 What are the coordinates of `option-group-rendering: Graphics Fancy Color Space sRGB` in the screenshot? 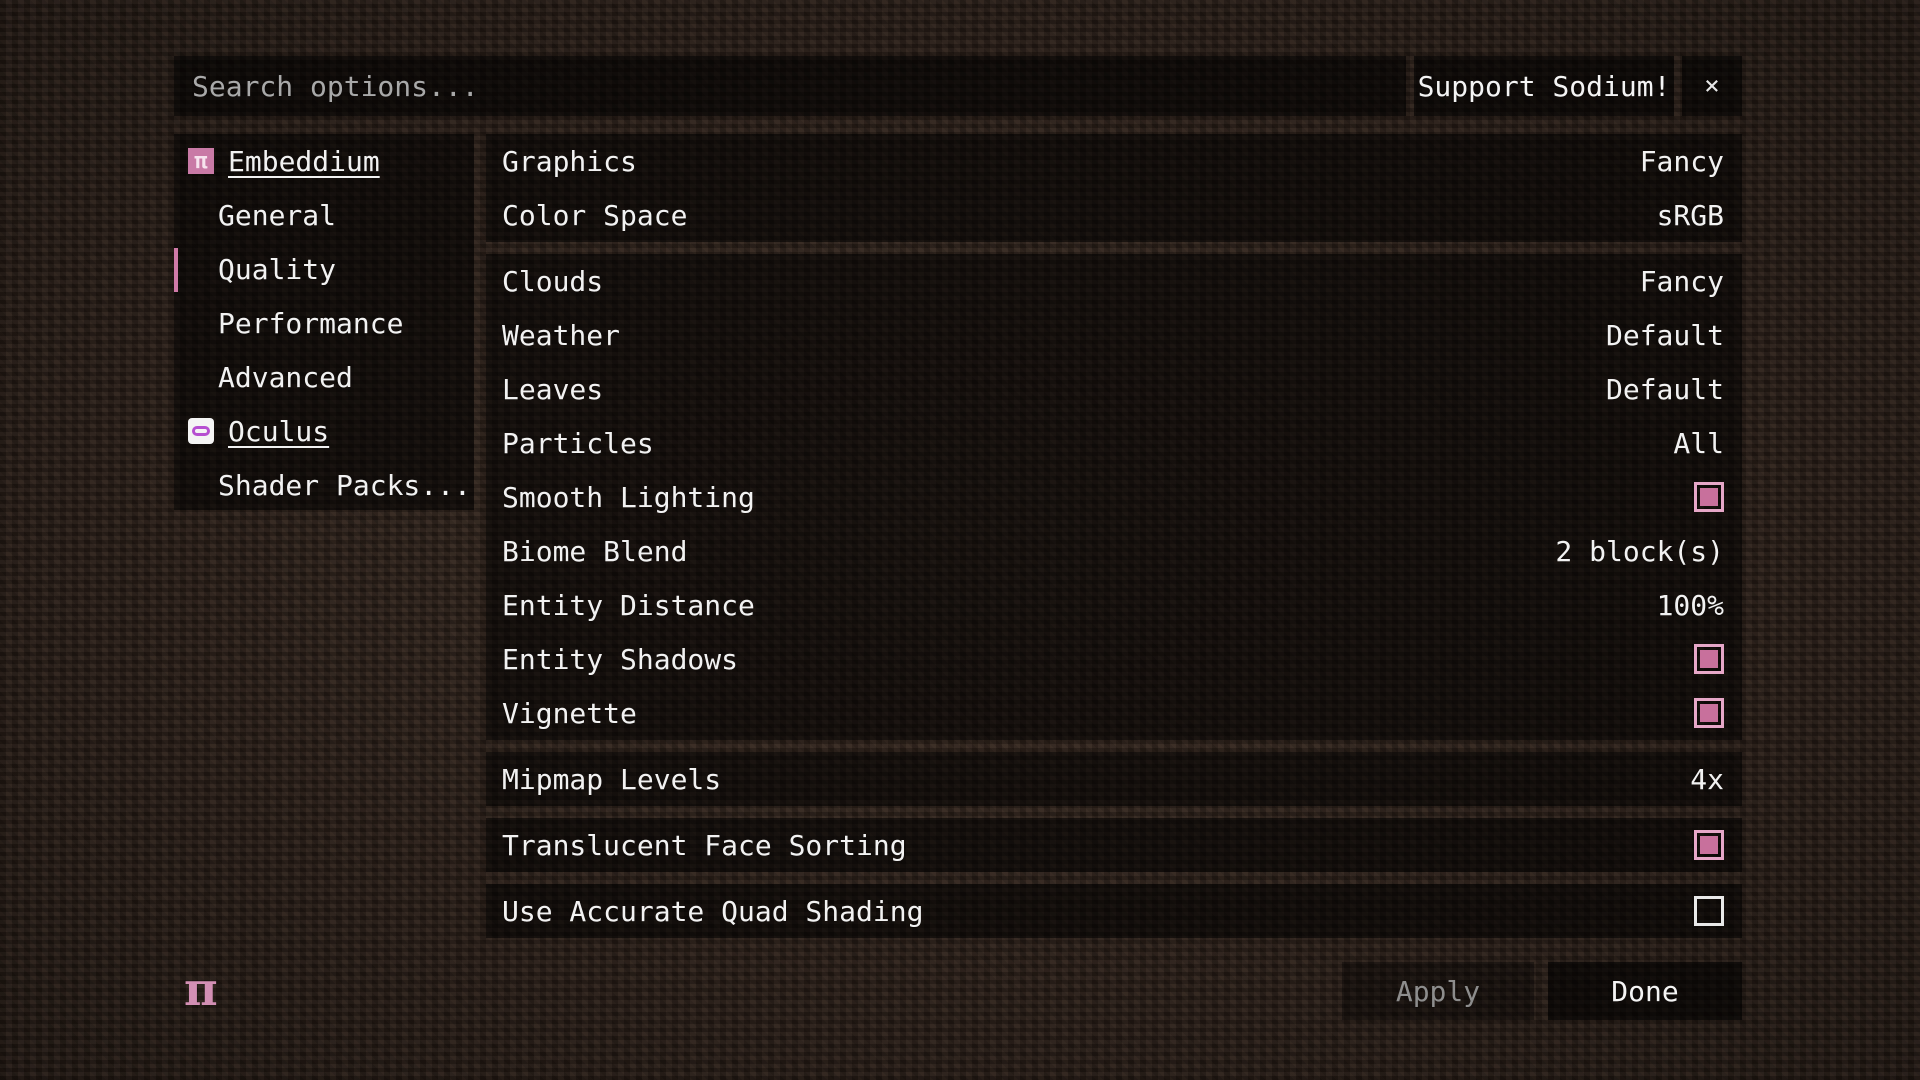 It's located at (1114, 188).